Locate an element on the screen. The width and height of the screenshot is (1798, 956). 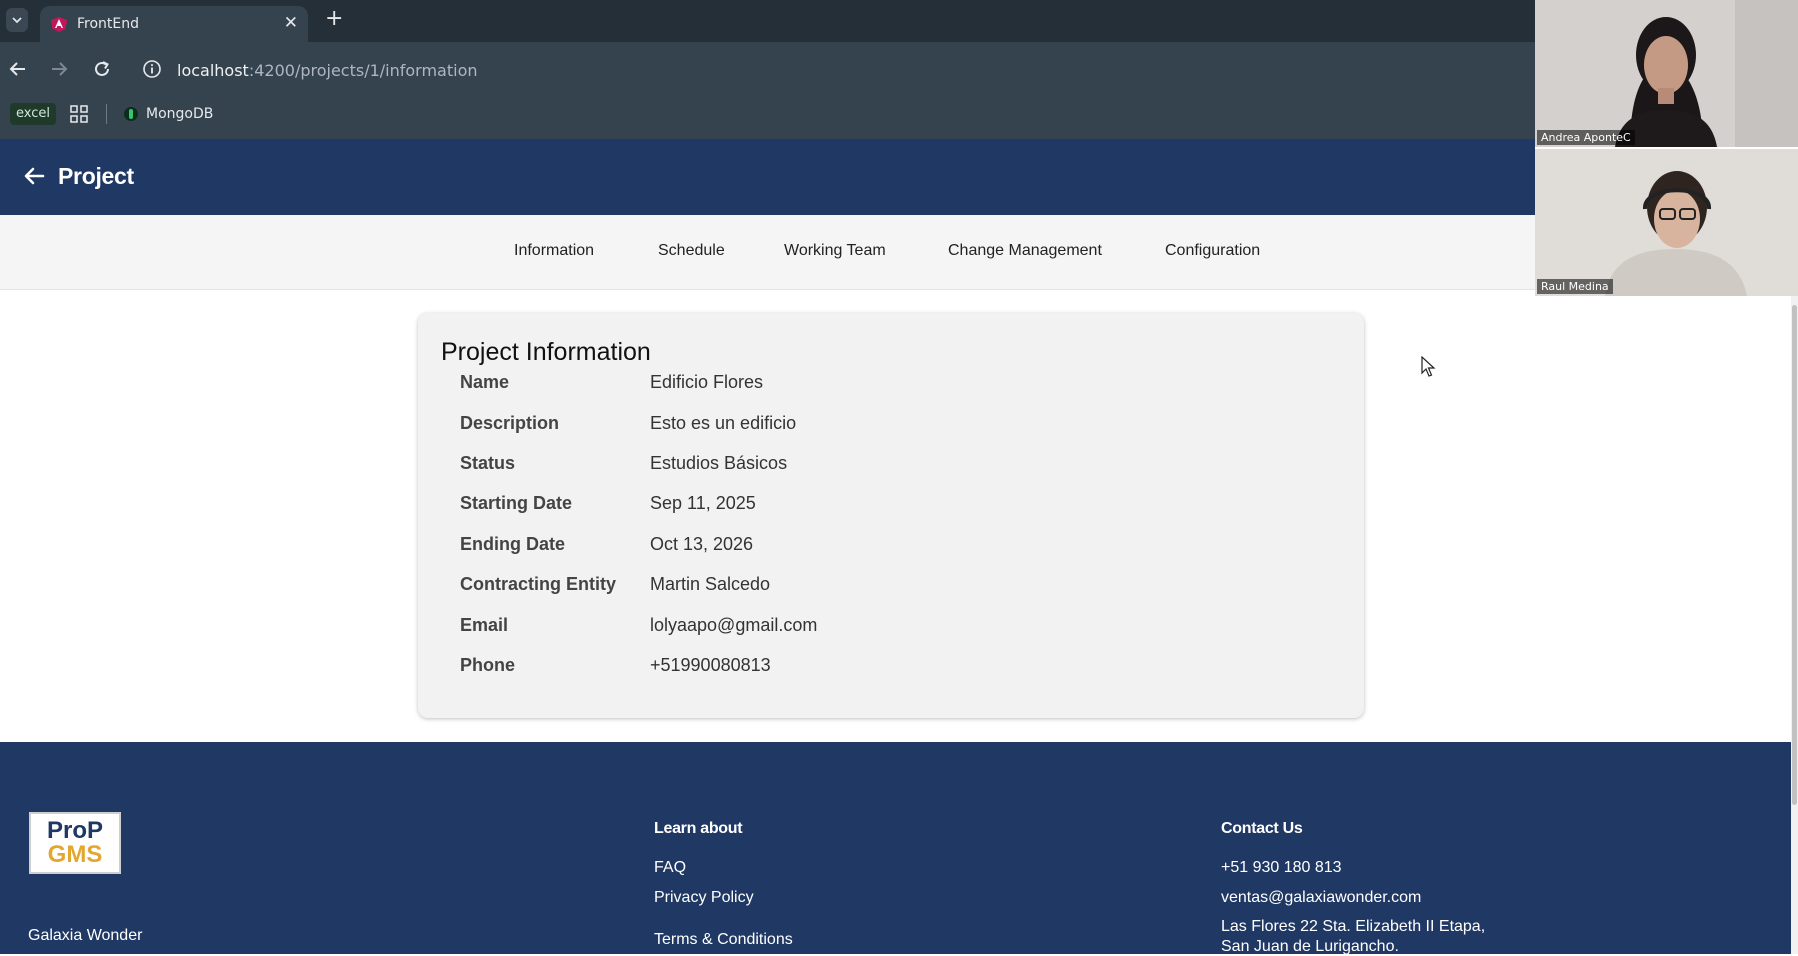
tab-working-team: Working Team is located at coordinates (835, 251).